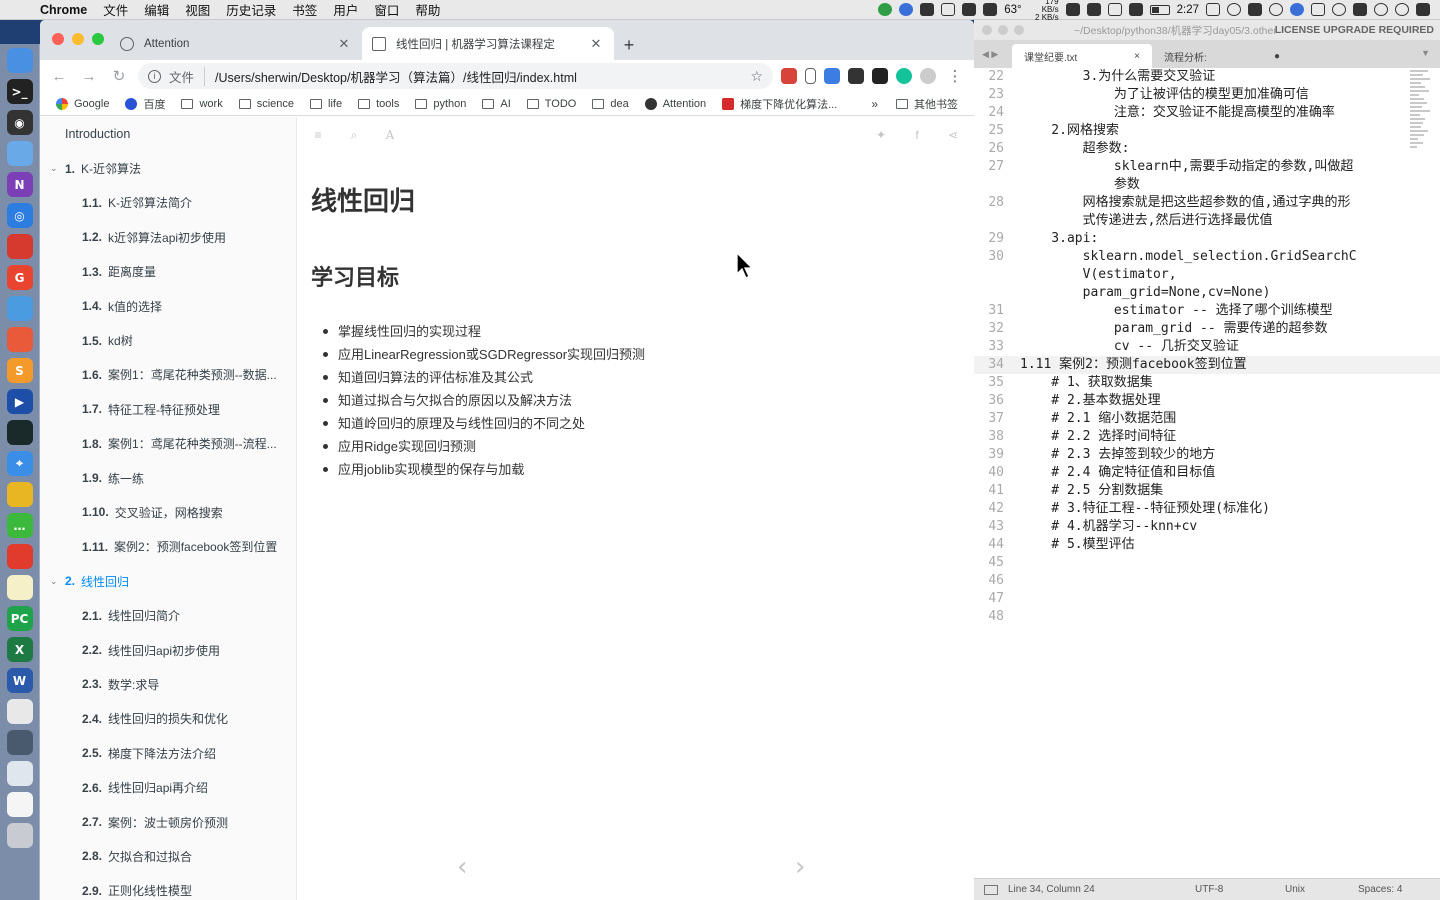  What do you see at coordinates (19, 804) in the screenshot?
I see `file-icon` at bounding box center [19, 804].